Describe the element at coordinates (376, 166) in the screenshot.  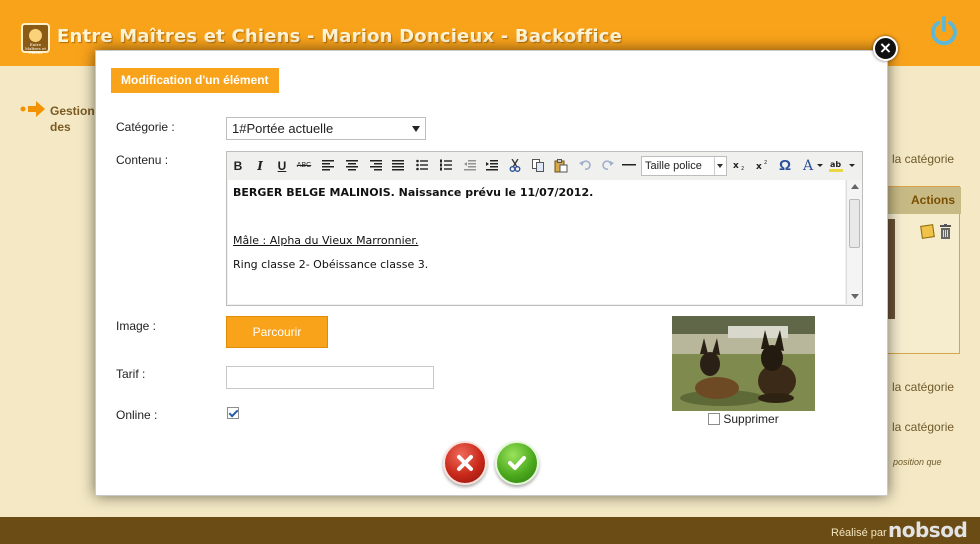
I see `align-right-icon` at that location.